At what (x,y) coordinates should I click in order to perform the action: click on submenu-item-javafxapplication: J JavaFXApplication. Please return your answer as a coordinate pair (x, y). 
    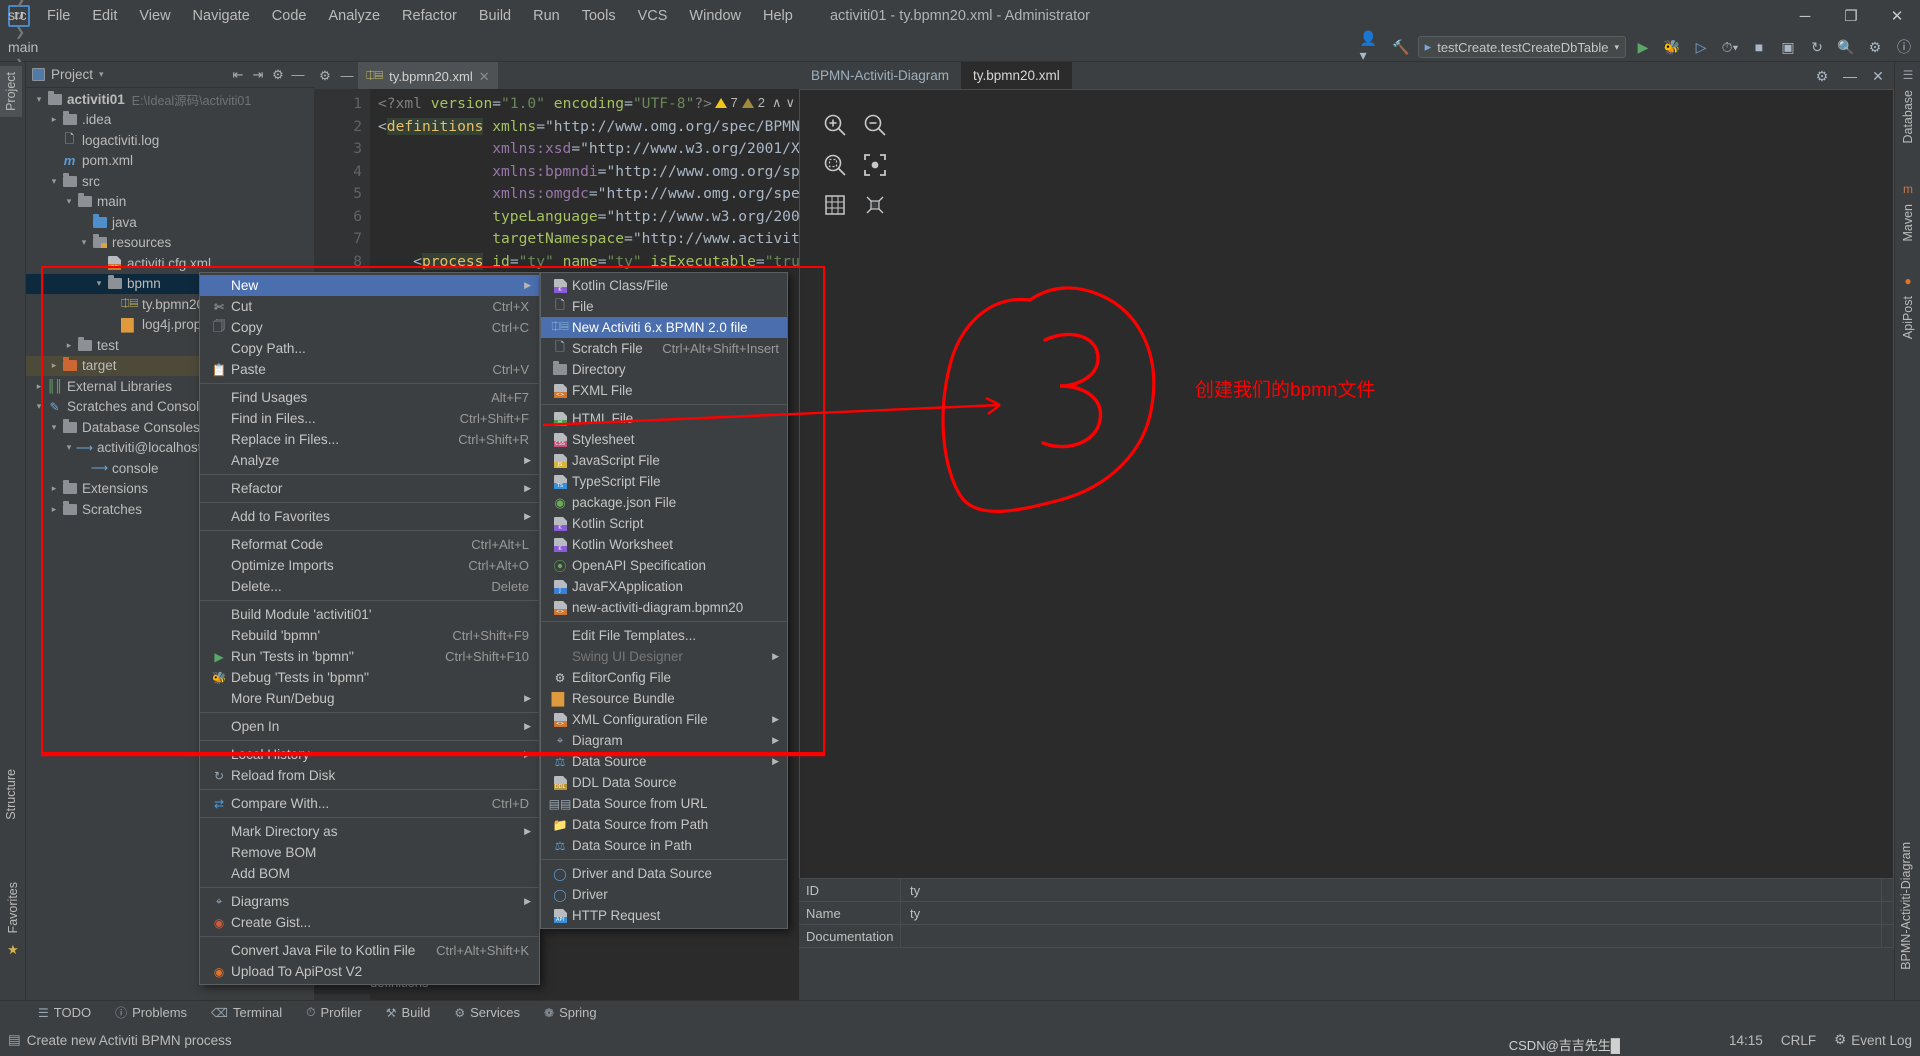
    Looking at the image, I should click on (664, 586).